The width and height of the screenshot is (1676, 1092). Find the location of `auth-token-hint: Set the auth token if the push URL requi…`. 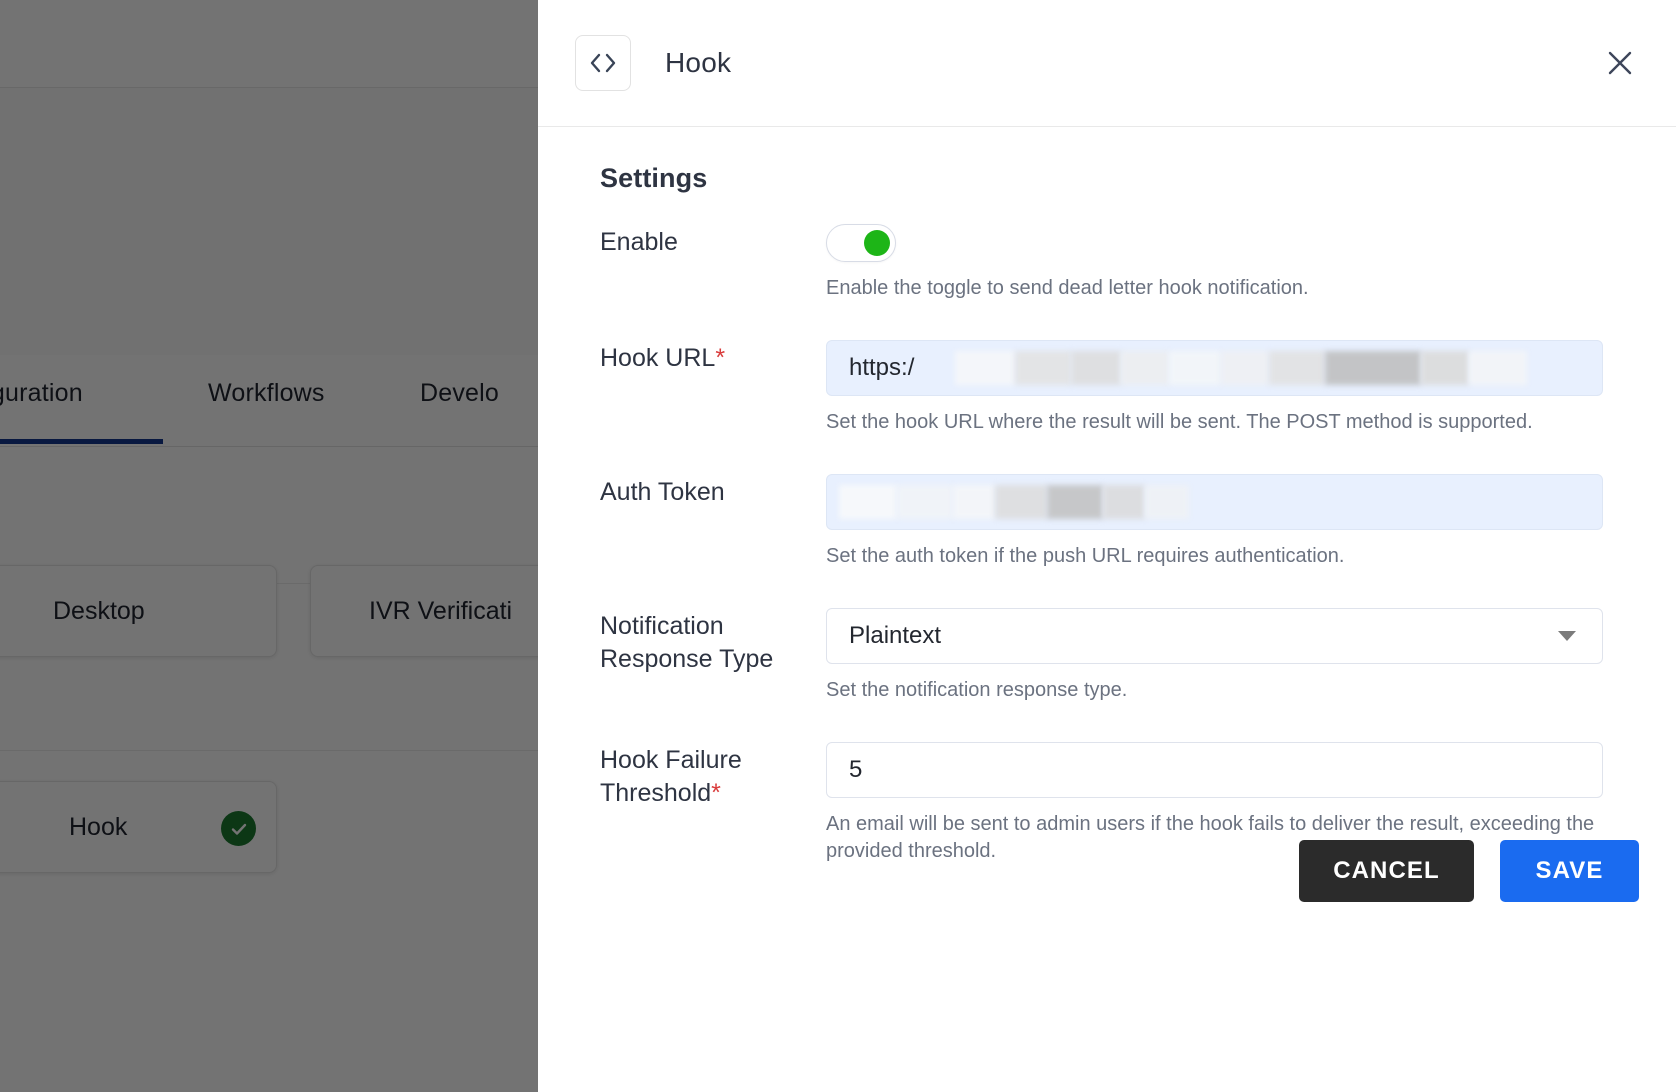

auth-token-hint: Set the auth token if the push URL requi… is located at coordinates (1085, 556).